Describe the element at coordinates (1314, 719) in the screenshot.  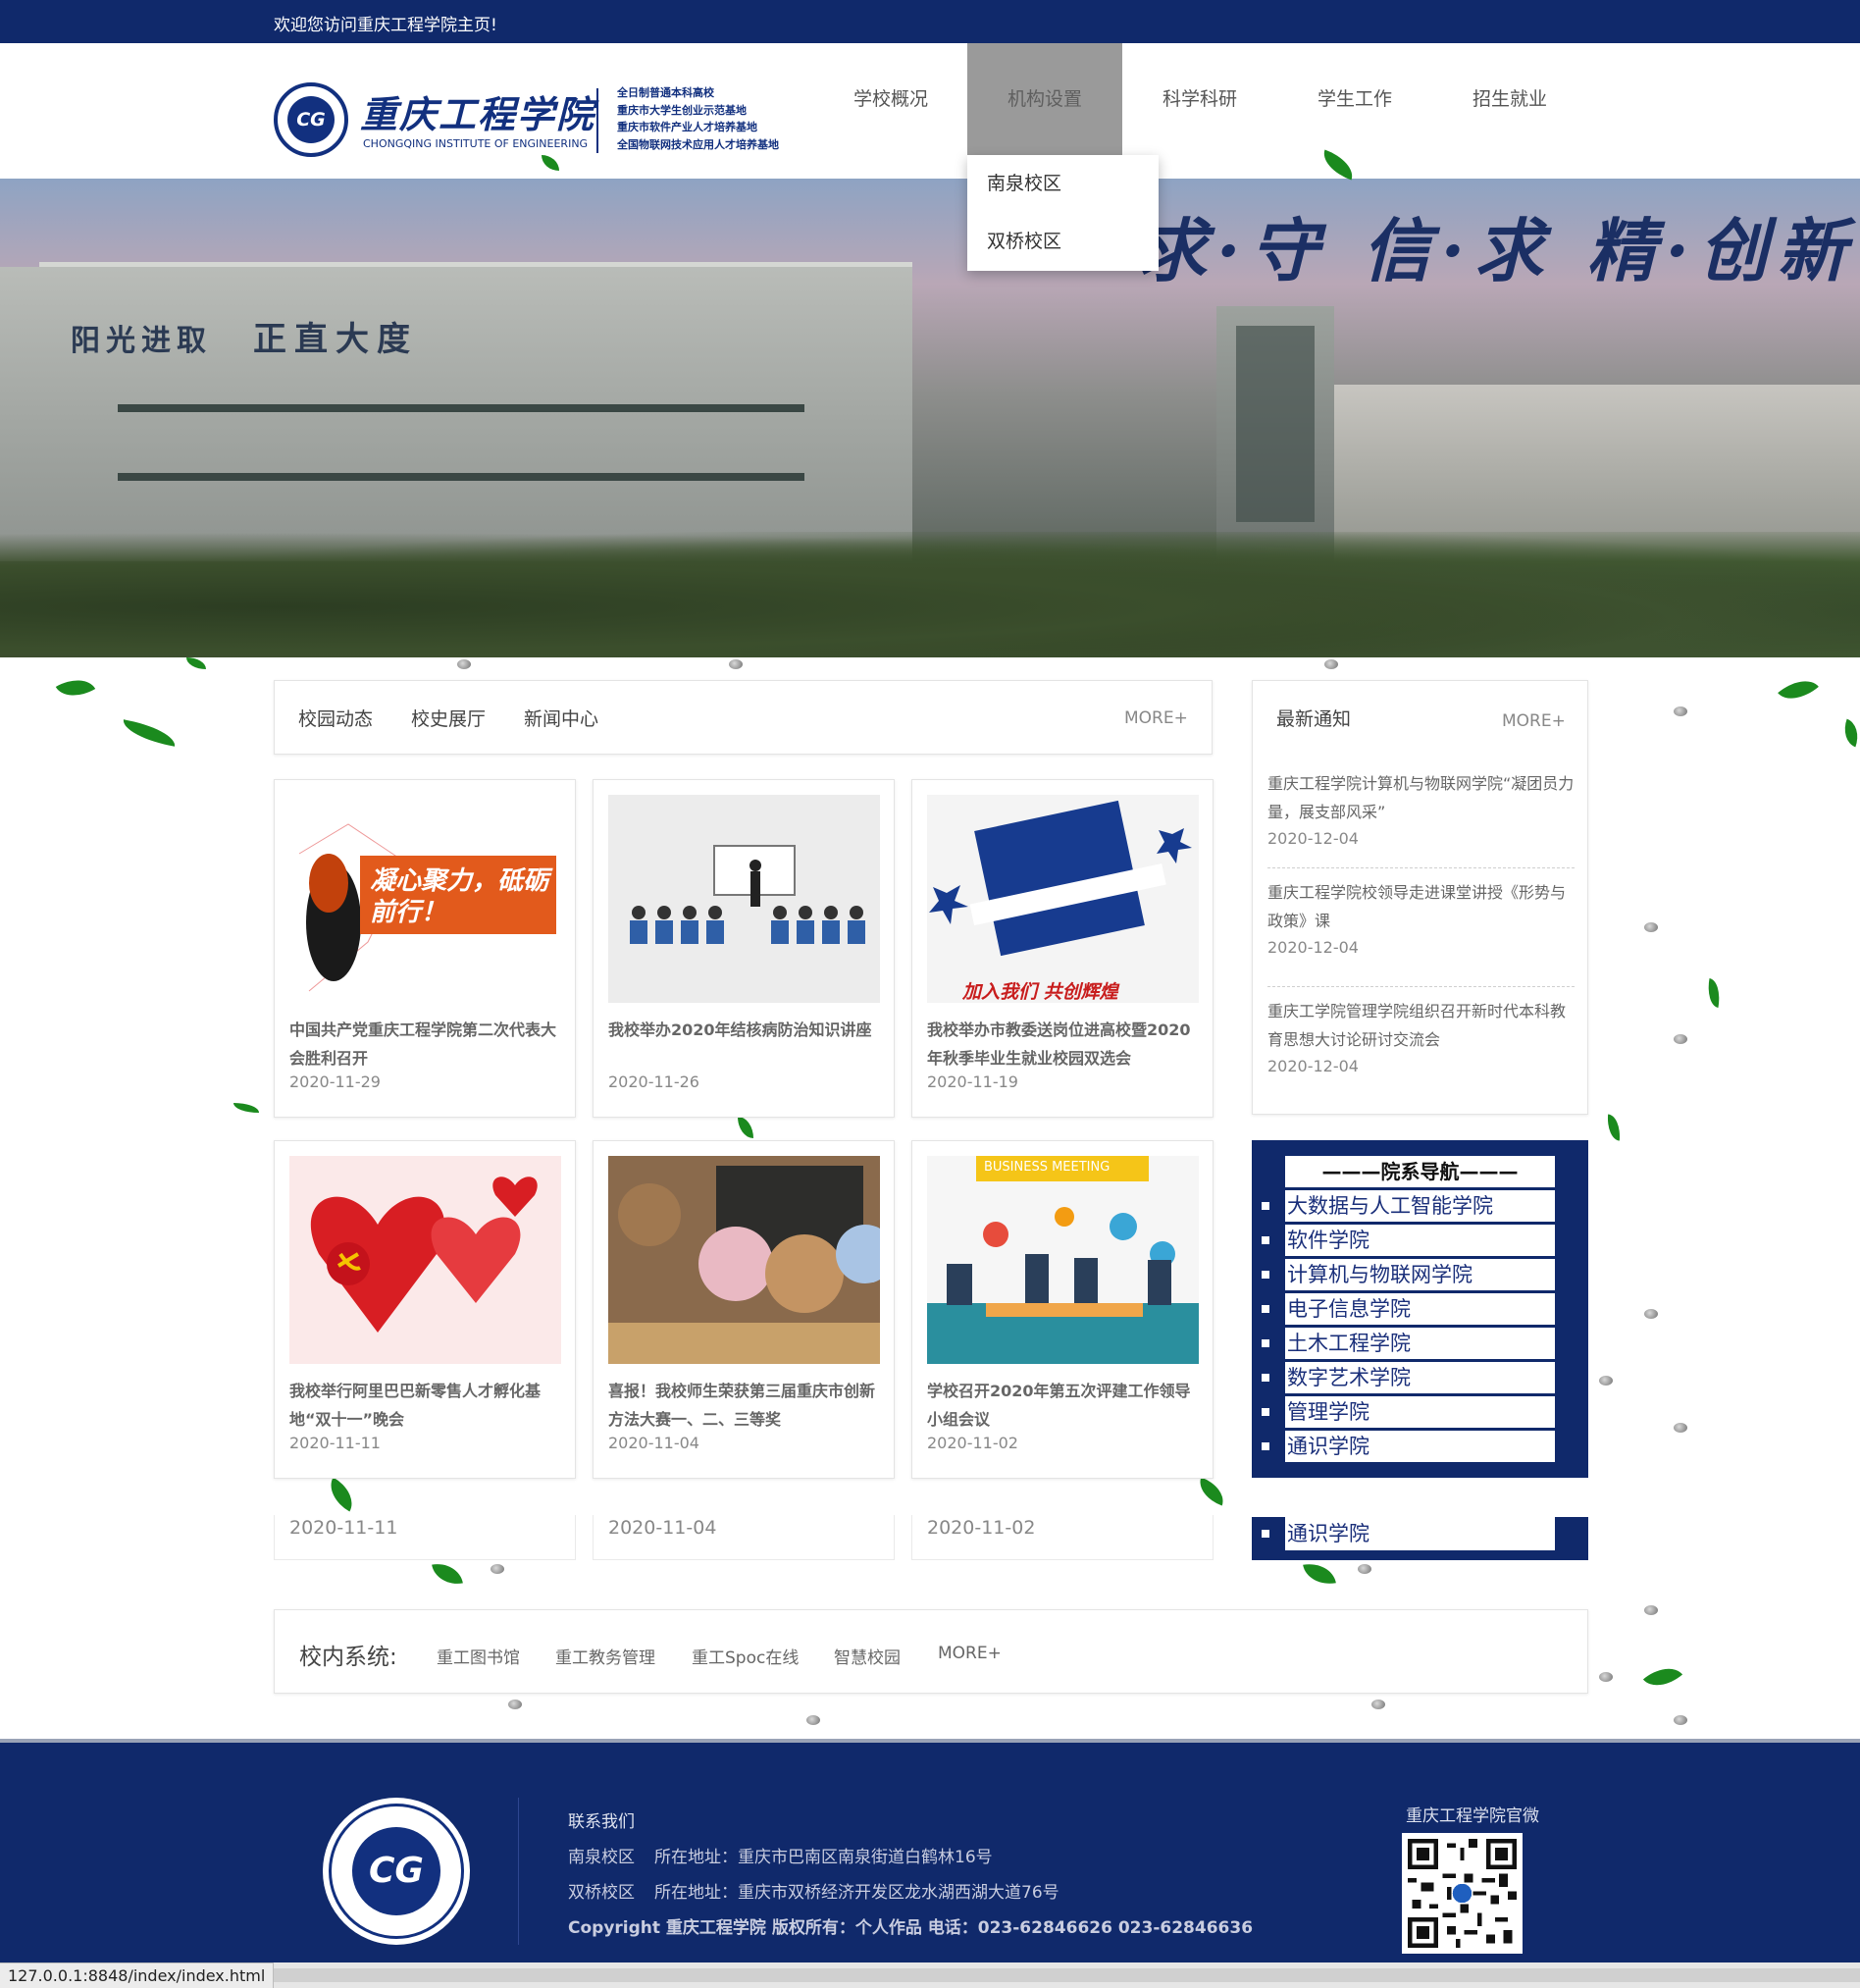
I see `notices-title: 最新通知` at that location.